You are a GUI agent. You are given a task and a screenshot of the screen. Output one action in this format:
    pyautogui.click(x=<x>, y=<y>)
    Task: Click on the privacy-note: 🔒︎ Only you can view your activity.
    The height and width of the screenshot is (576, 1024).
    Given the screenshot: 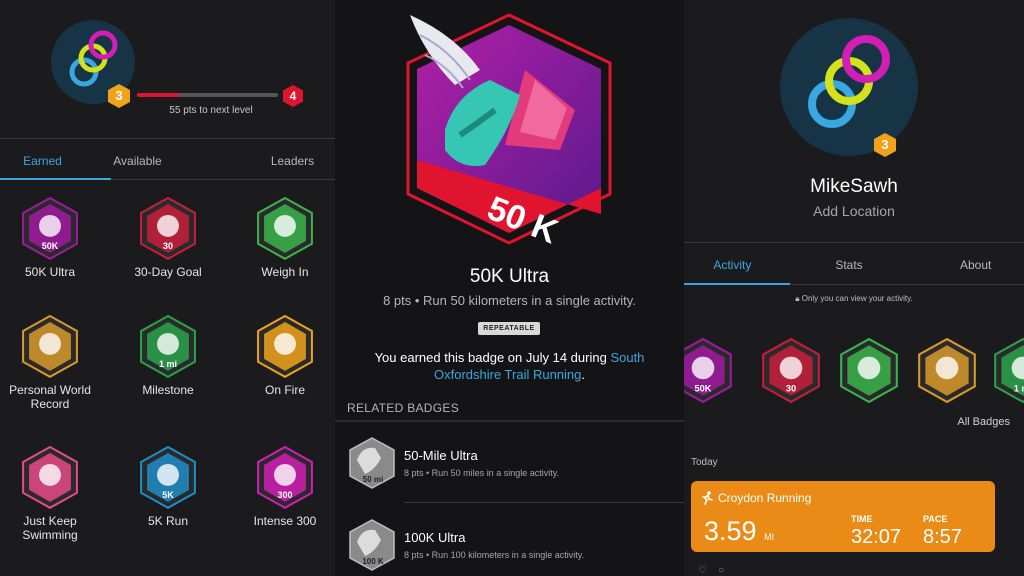 What is the action you would take?
    pyautogui.click(x=854, y=298)
    